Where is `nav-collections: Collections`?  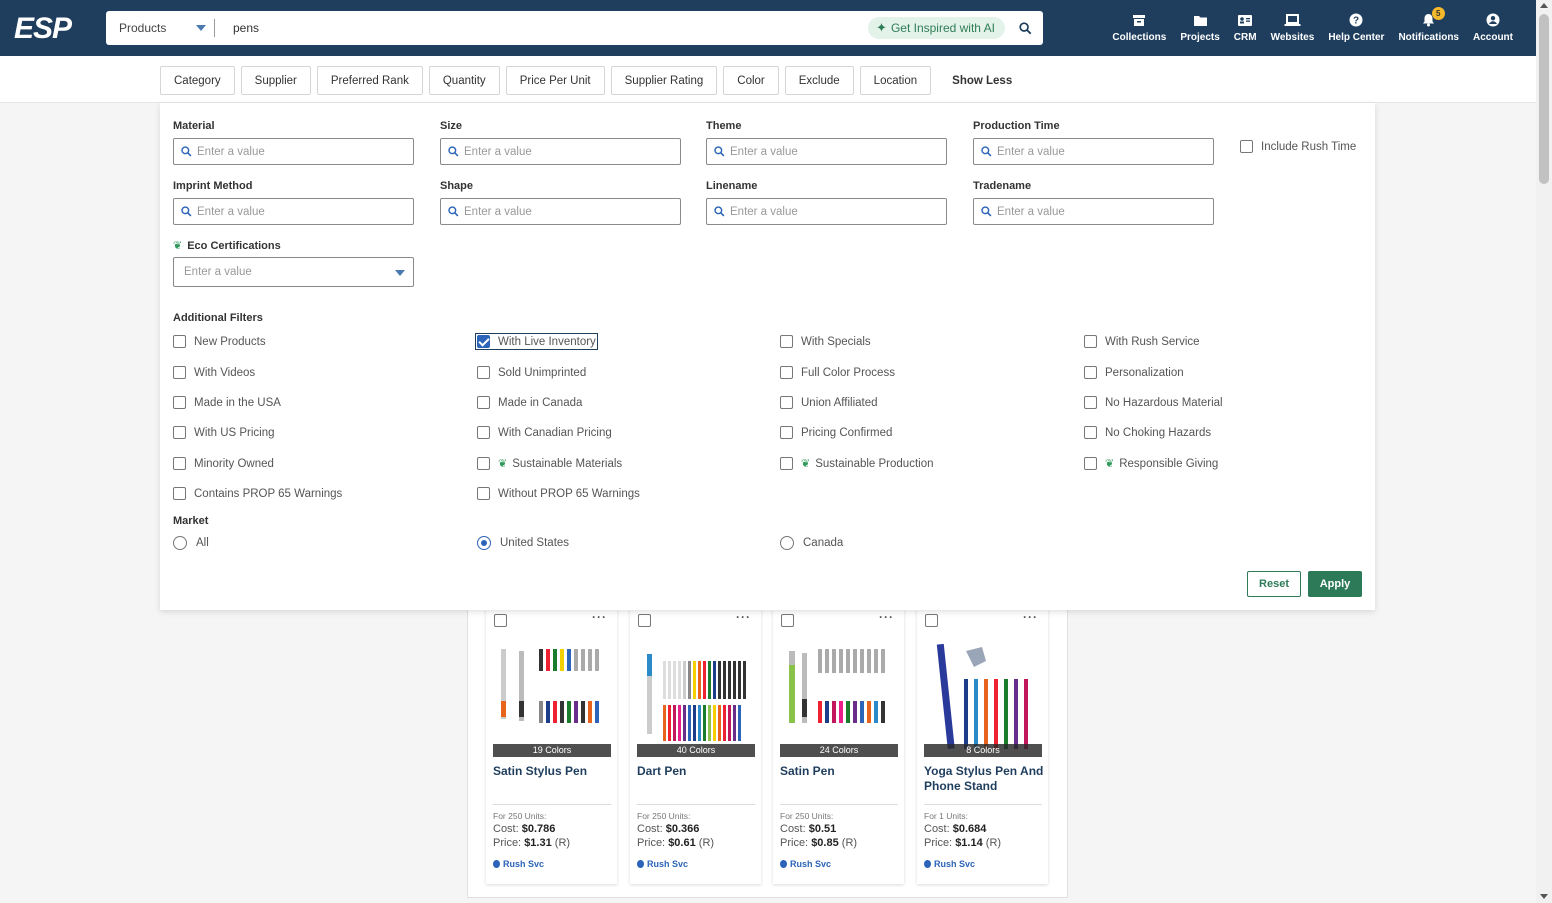
nav-collections: Collections is located at coordinates (1139, 28).